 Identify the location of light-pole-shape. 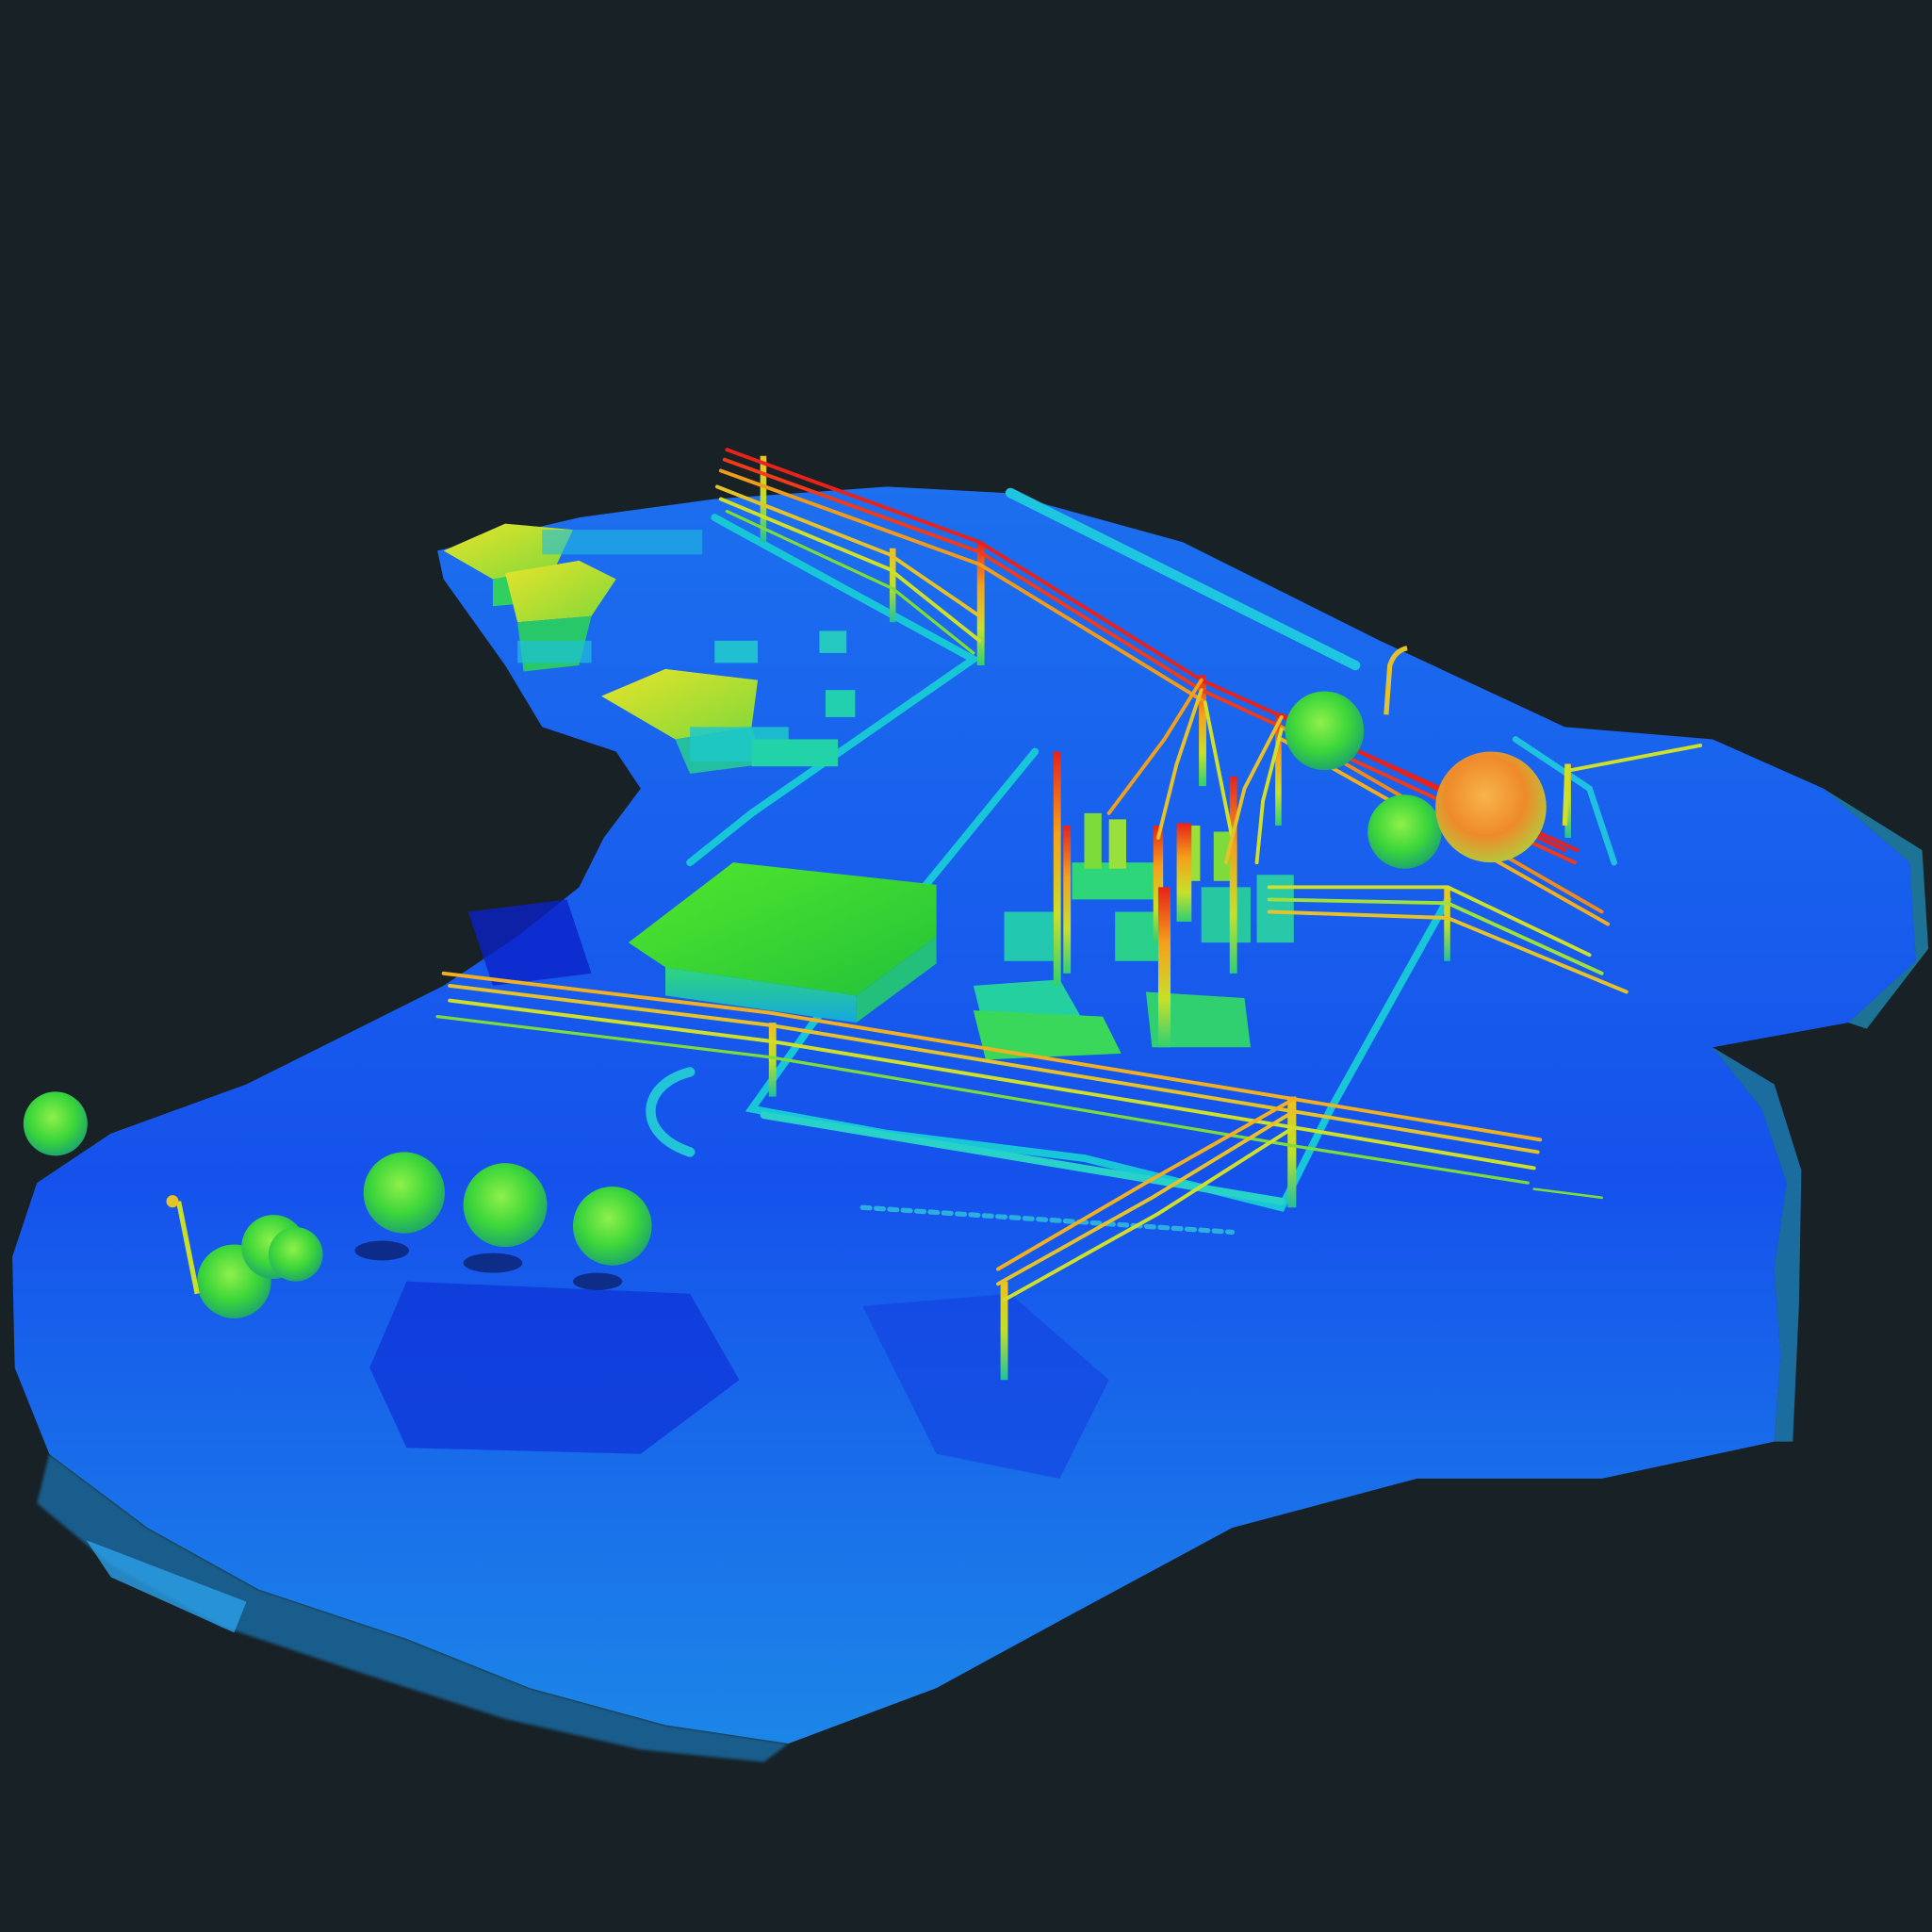
(1566, 795).